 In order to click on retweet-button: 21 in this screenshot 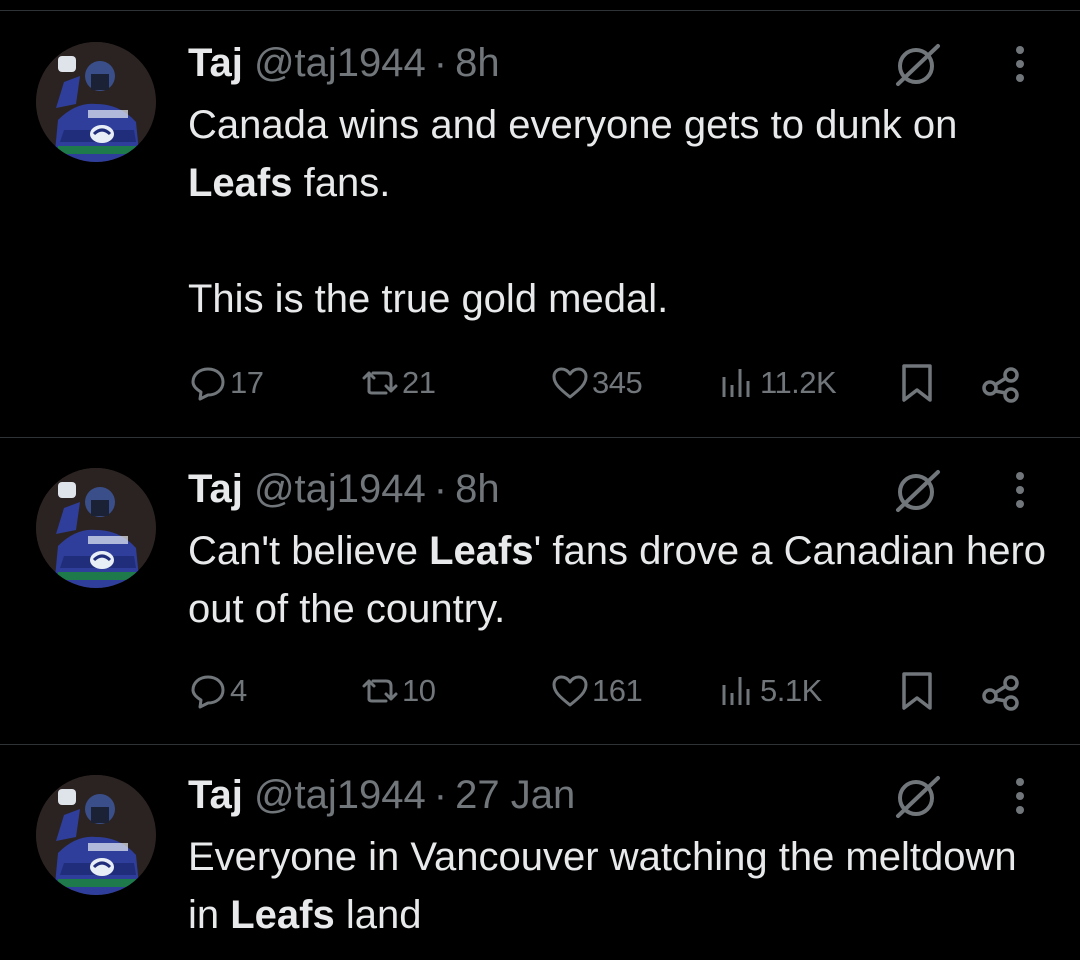, I will do `click(398, 383)`.